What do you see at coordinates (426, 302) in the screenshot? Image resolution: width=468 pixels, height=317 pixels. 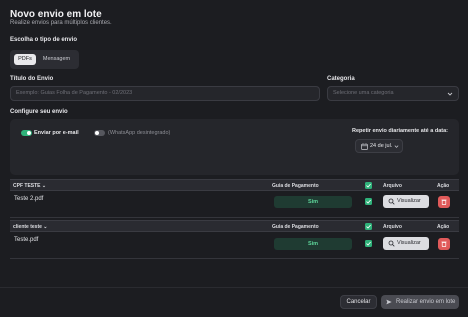 I see `submit-batch-label: Realizar envio em lote` at bounding box center [426, 302].